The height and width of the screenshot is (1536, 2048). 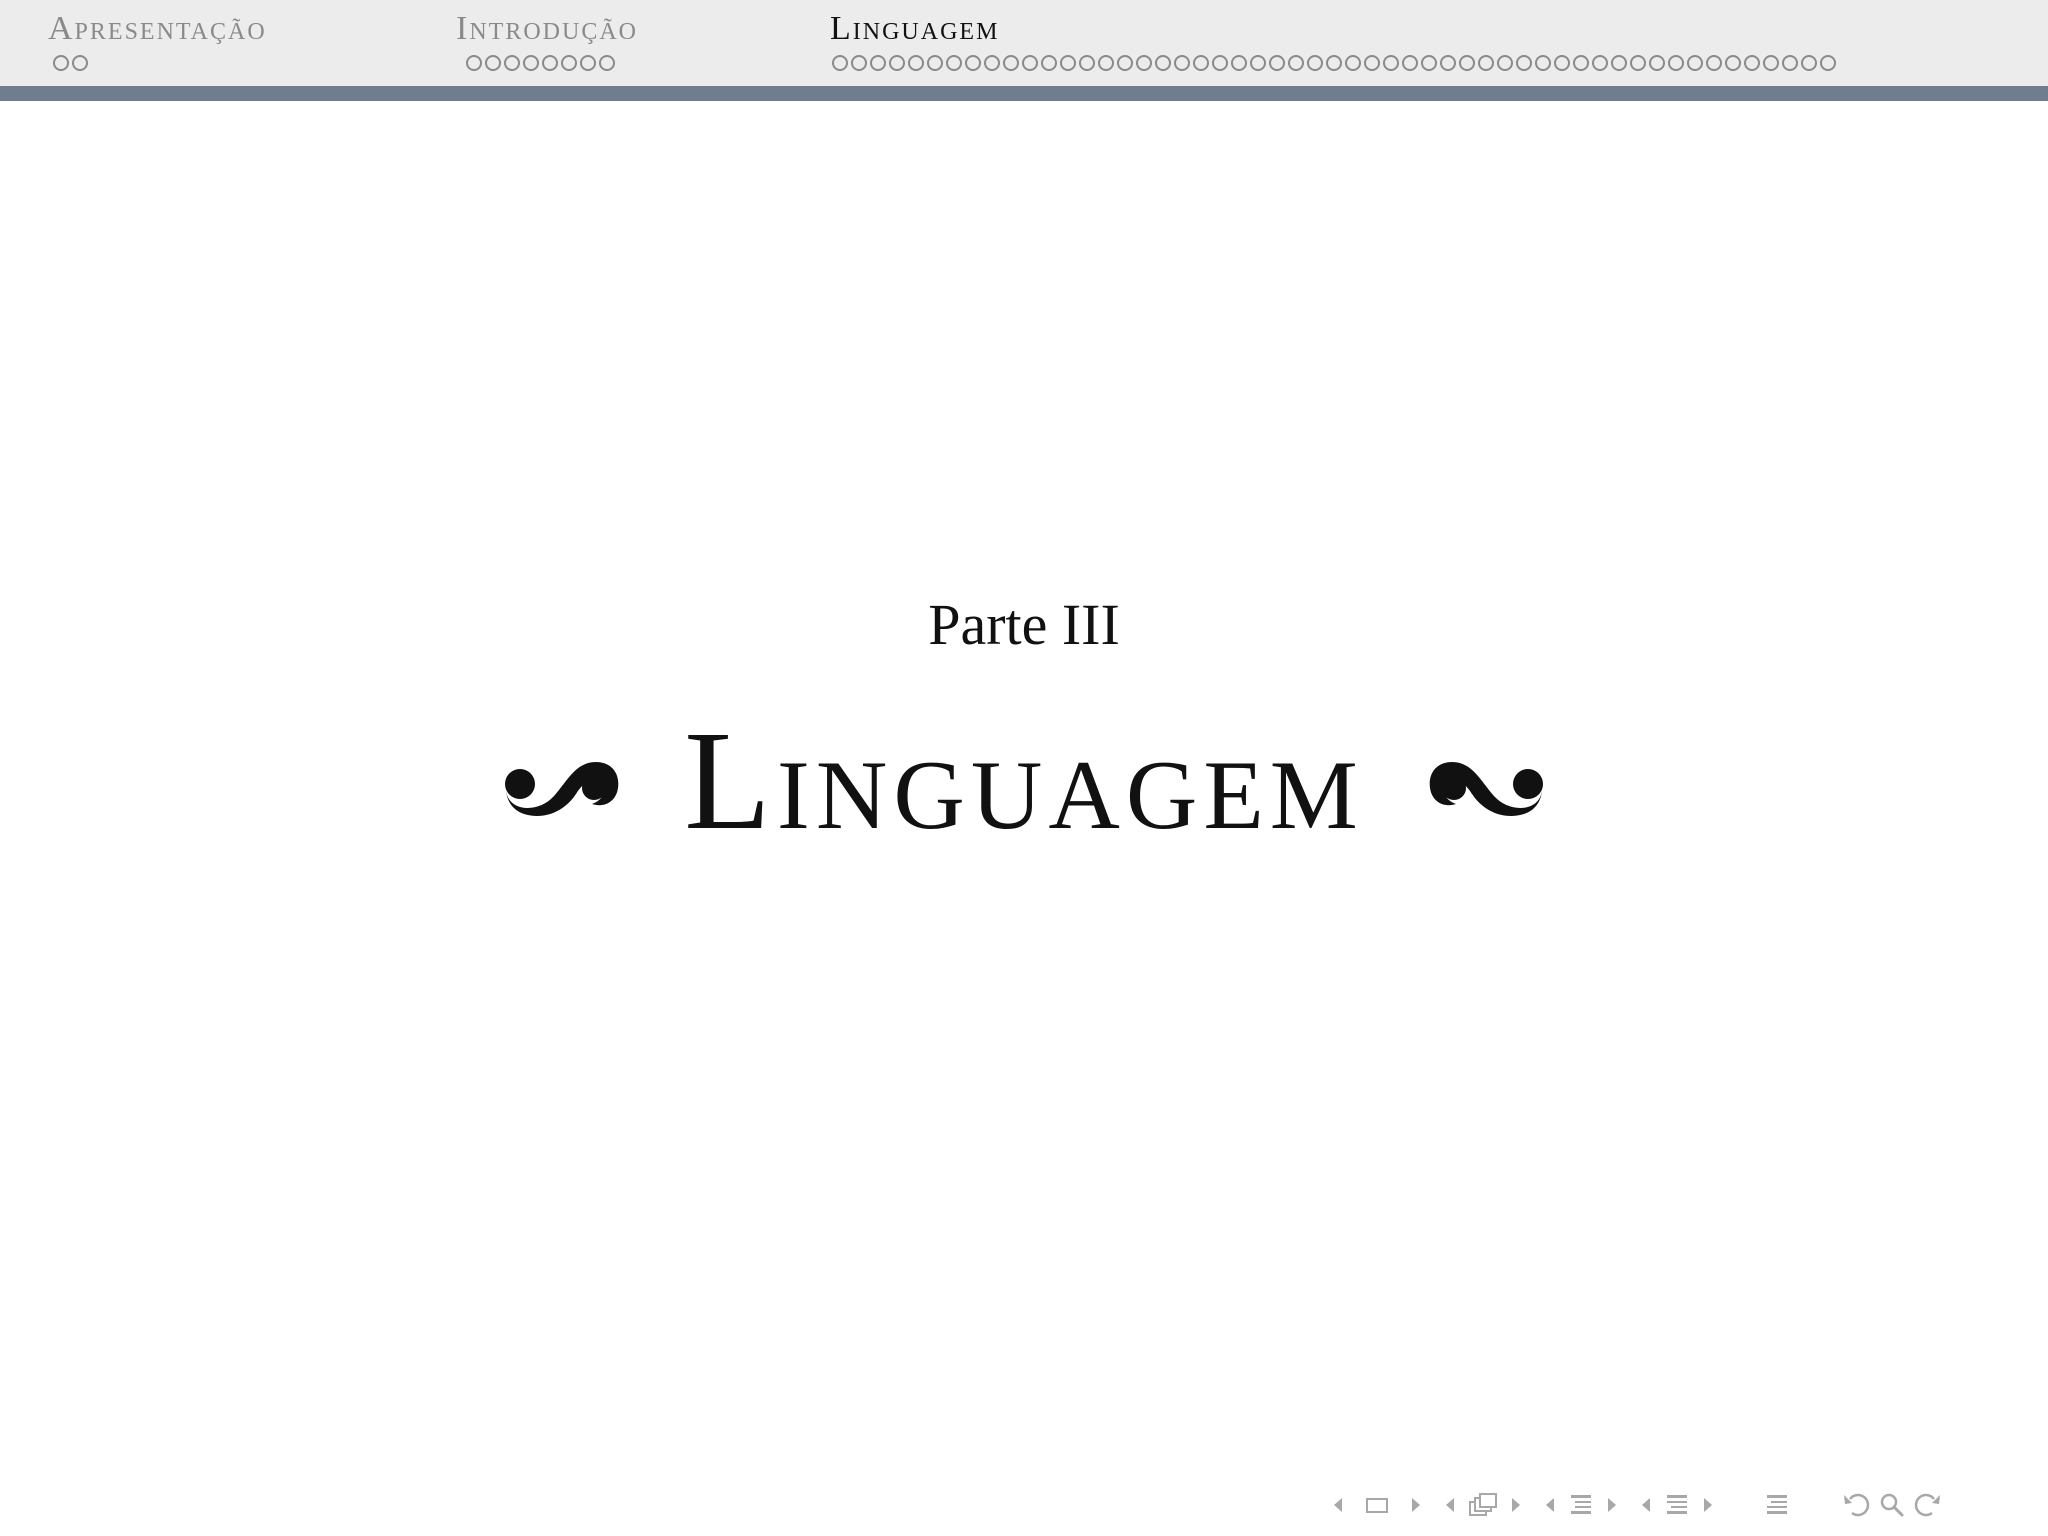 What do you see at coordinates (1333, 29) in the screenshot?
I see `section-title-linguagem: Linguagem` at bounding box center [1333, 29].